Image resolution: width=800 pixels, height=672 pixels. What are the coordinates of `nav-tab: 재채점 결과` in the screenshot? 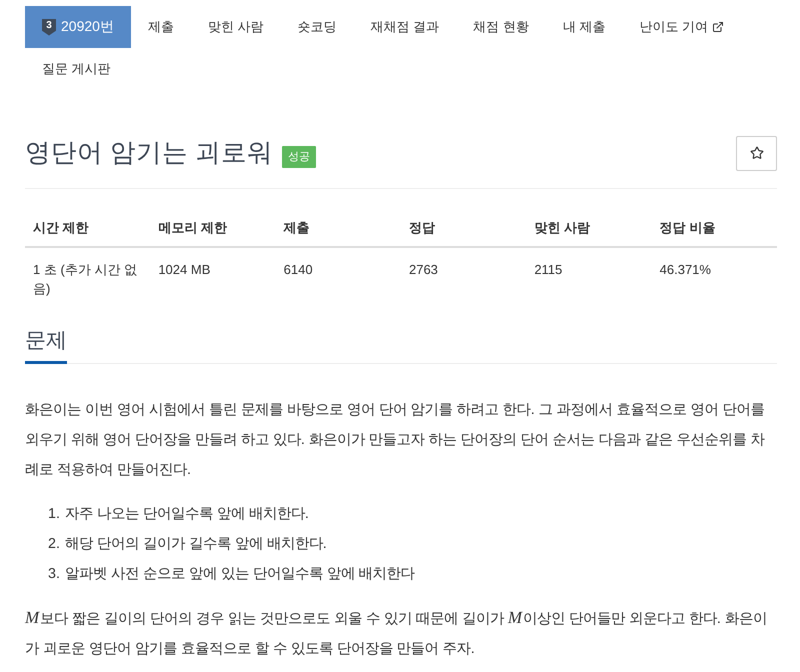 It's located at (405, 27).